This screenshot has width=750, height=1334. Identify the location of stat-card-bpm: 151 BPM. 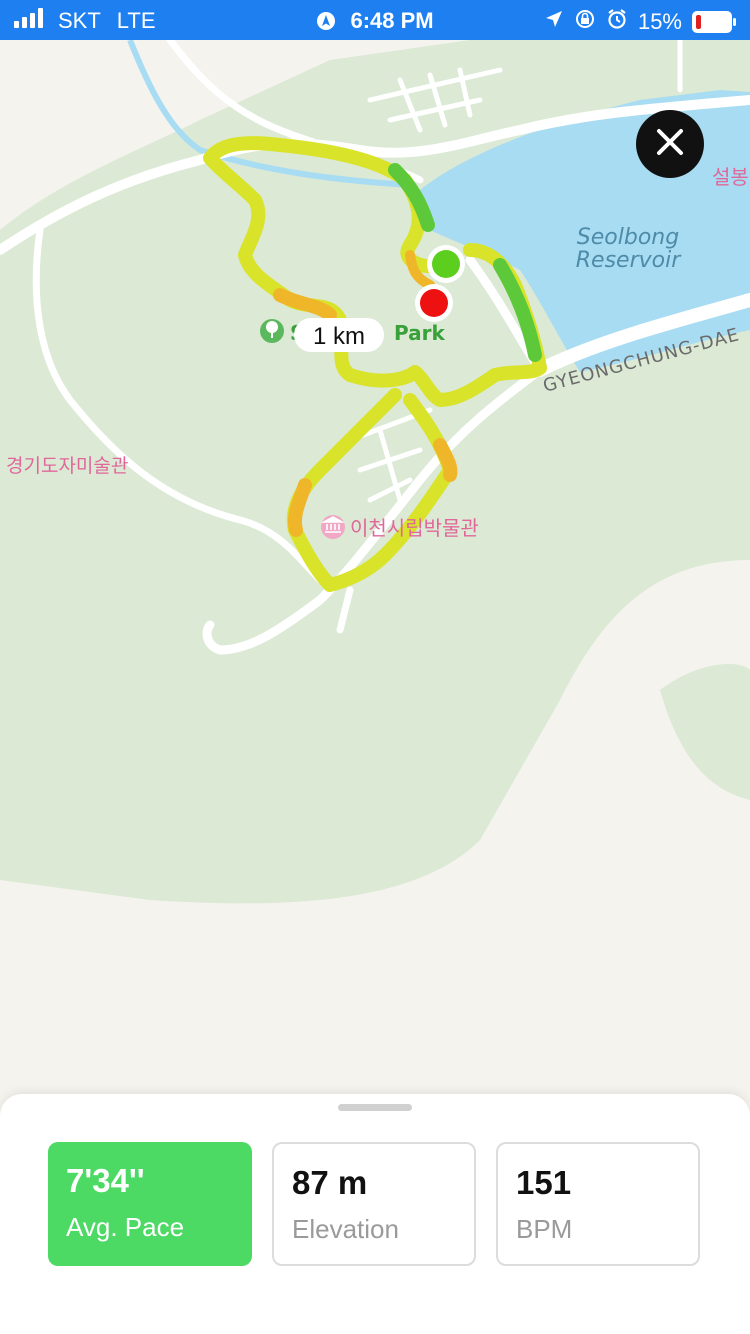
(598, 1204).